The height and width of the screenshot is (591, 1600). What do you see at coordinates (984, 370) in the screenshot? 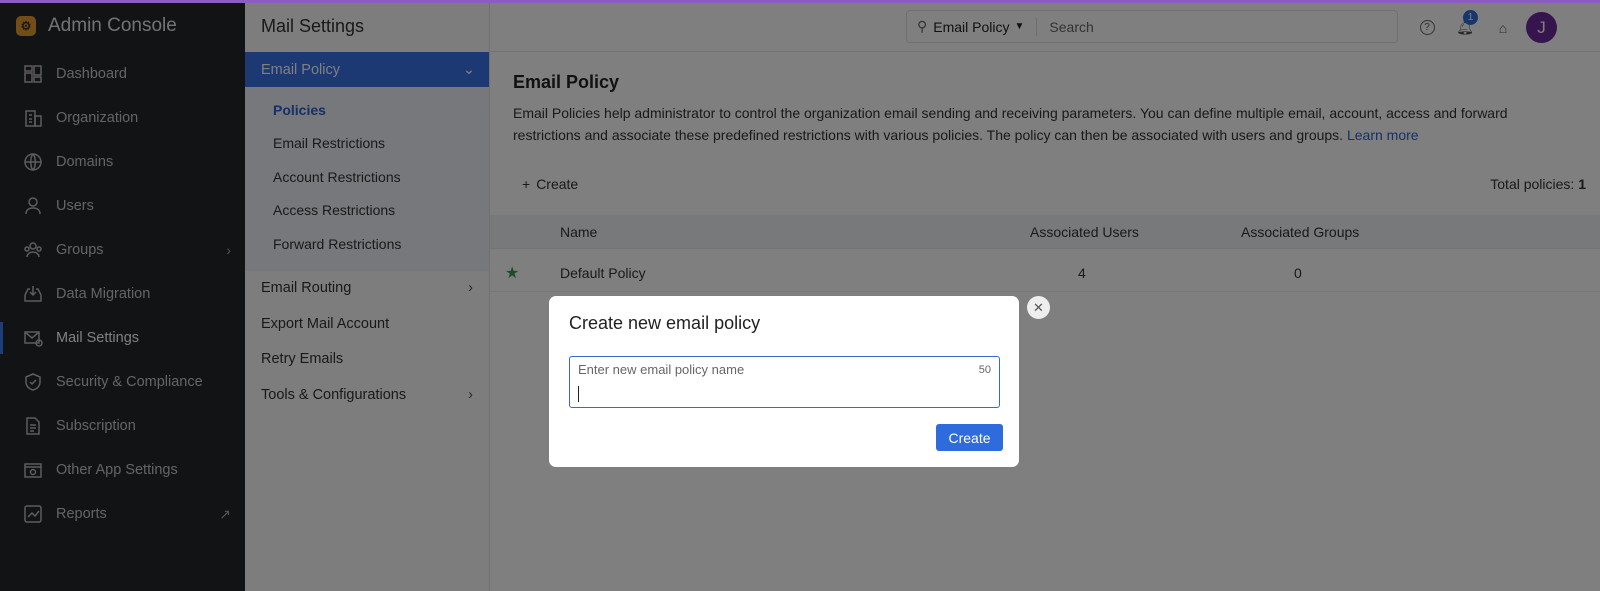
I see `char-limit-counter: 50` at bounding box center [984, 370].